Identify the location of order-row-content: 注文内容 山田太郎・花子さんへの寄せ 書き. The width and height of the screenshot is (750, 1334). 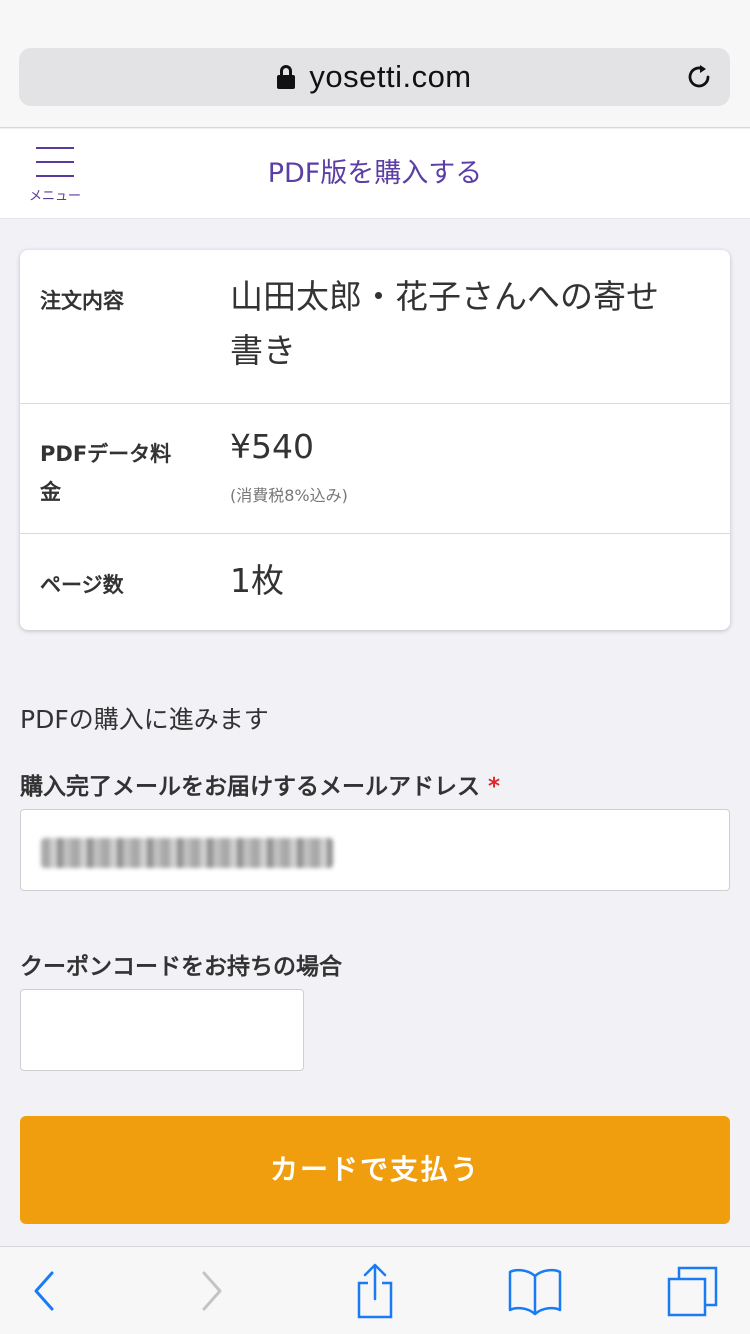
(375, 327).